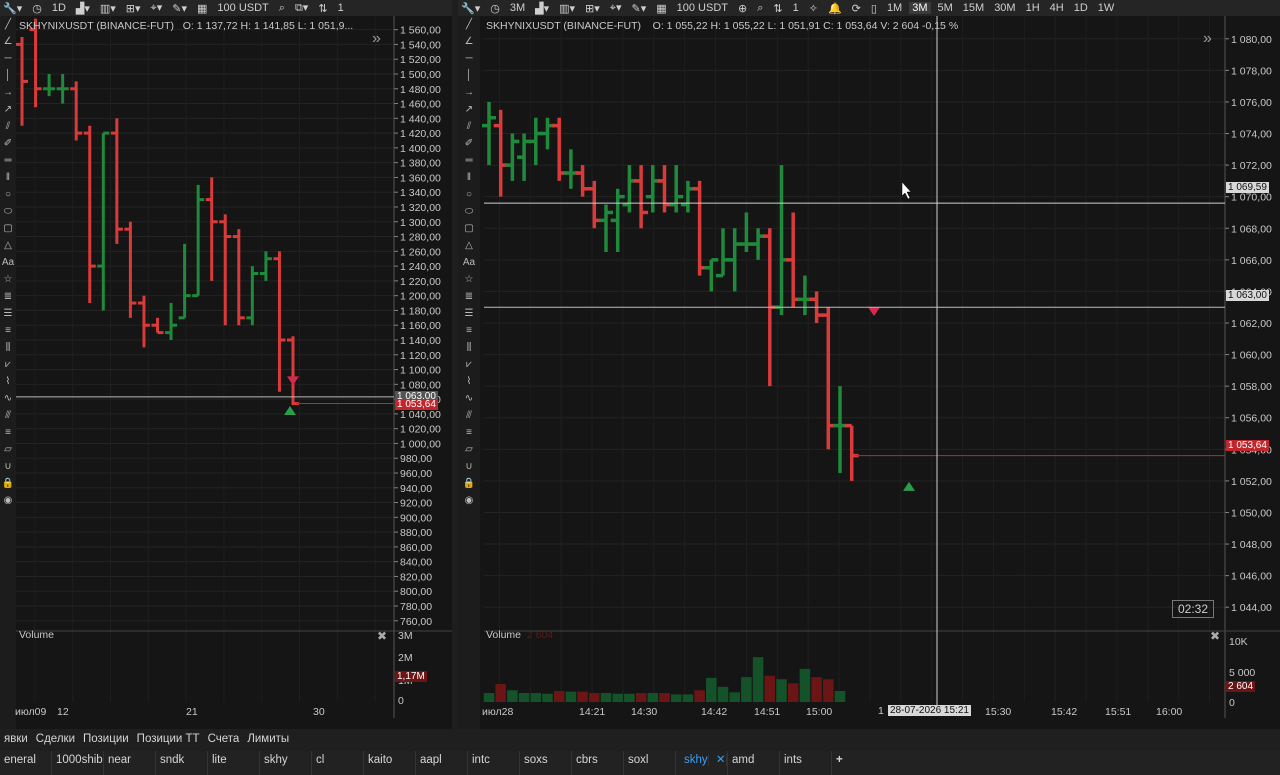  I want to click on tf-3m: 3M, so click(920, 8).